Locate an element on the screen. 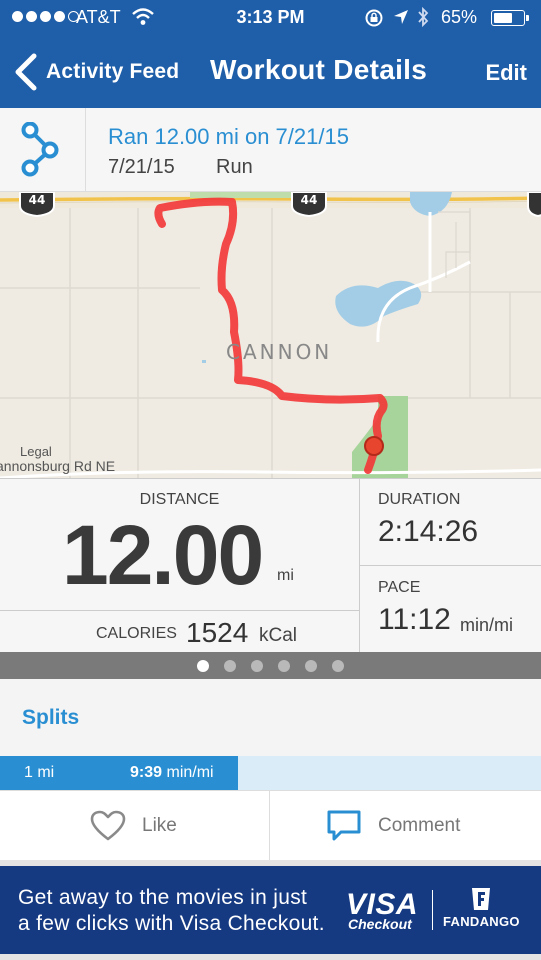  distance-unit: mi is located at coordinates (285, 575).